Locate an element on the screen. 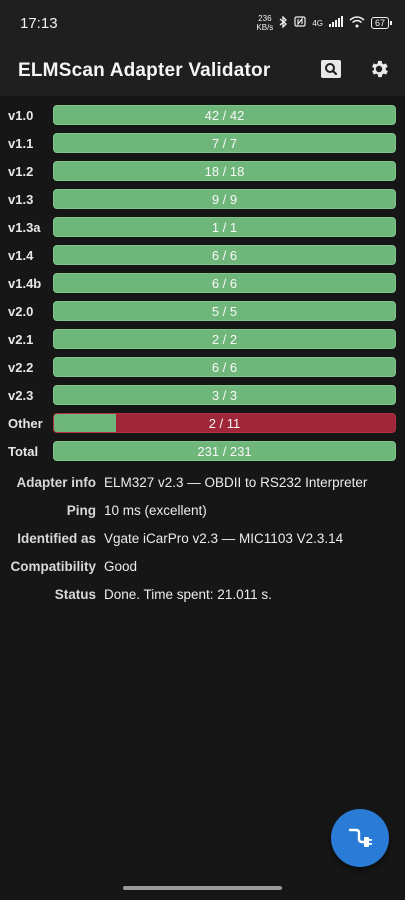 This screenshot has width=405, height=900. result-bar: 1 / 1 is located at coordinates (224, 227).